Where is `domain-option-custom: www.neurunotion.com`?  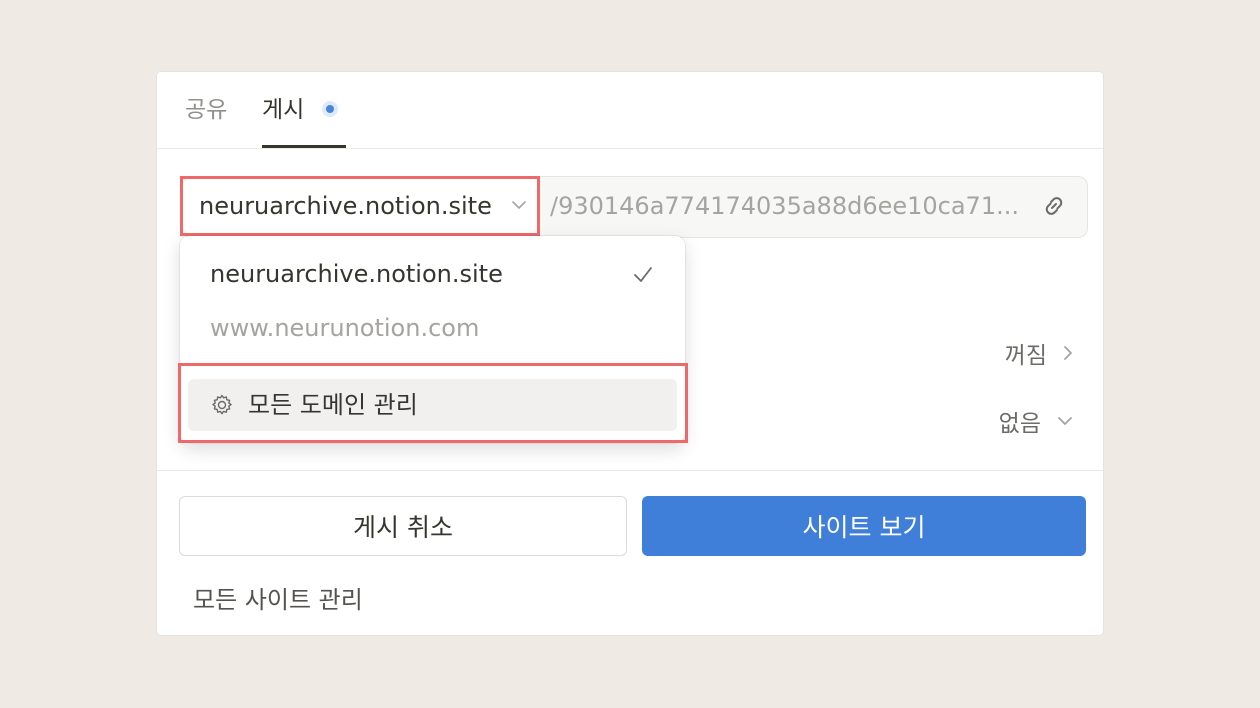
domain-option-custom: www.neurunotion.com is located at coordinates (432, 328).